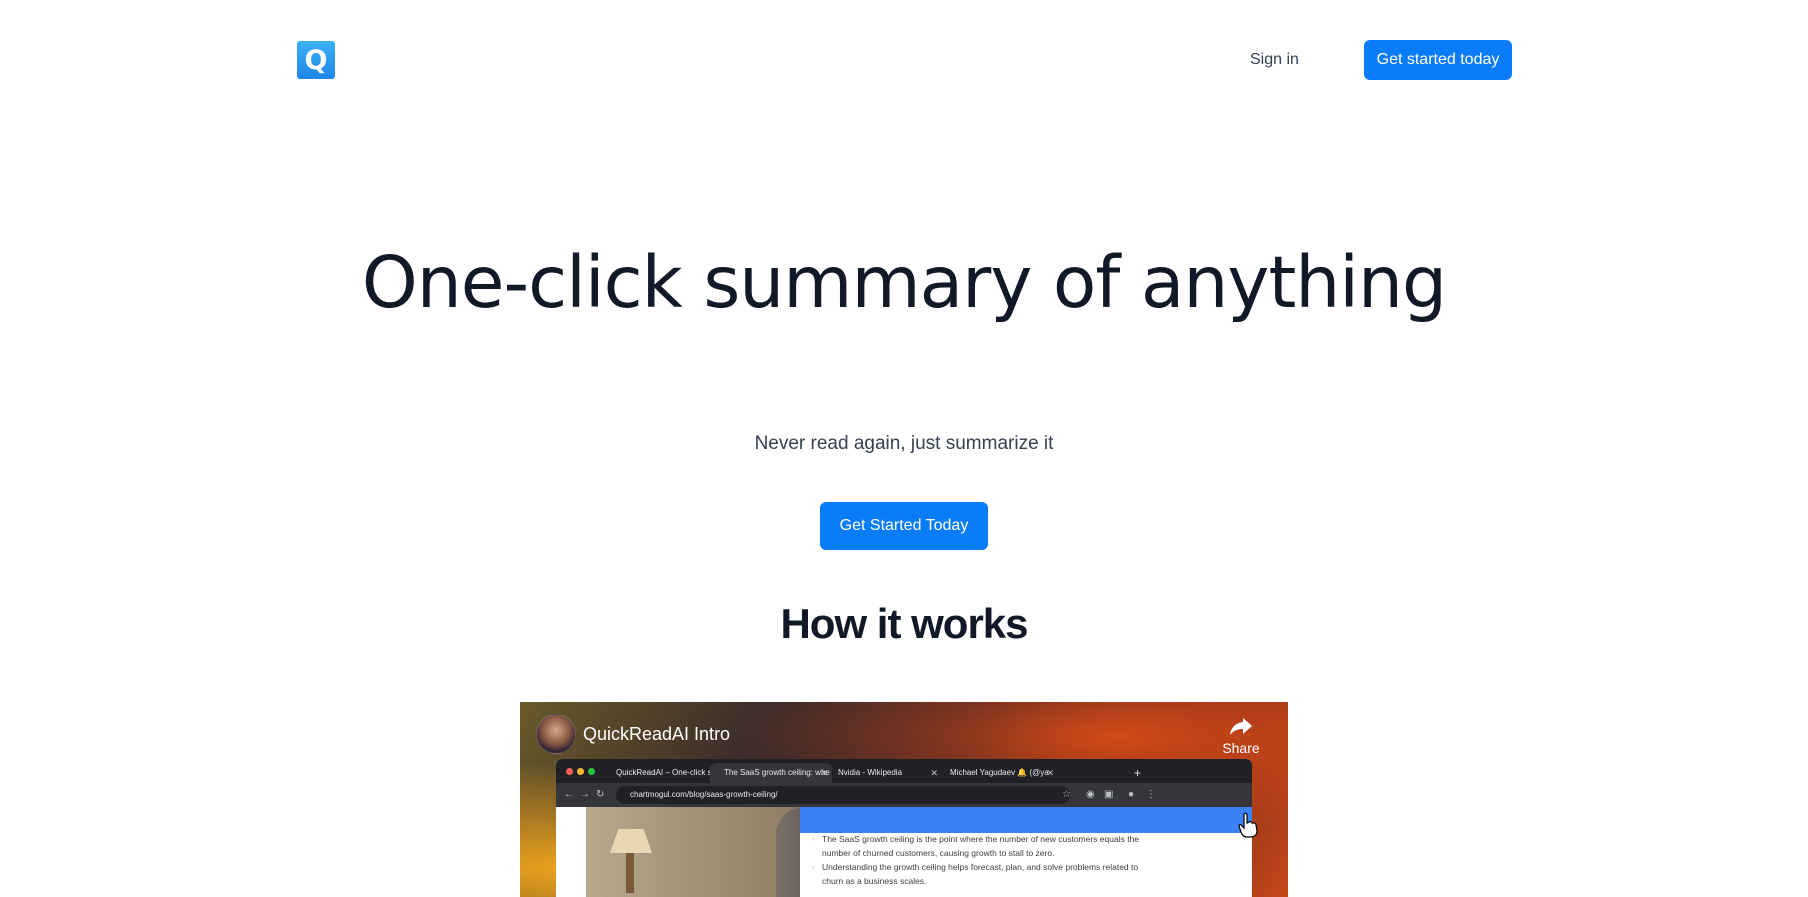 The width and height of the screenshot is (1808, 897). I want to click on browser-tab: Michael Yagudaev 🔔 (@ya ✕, so click(997, 773).